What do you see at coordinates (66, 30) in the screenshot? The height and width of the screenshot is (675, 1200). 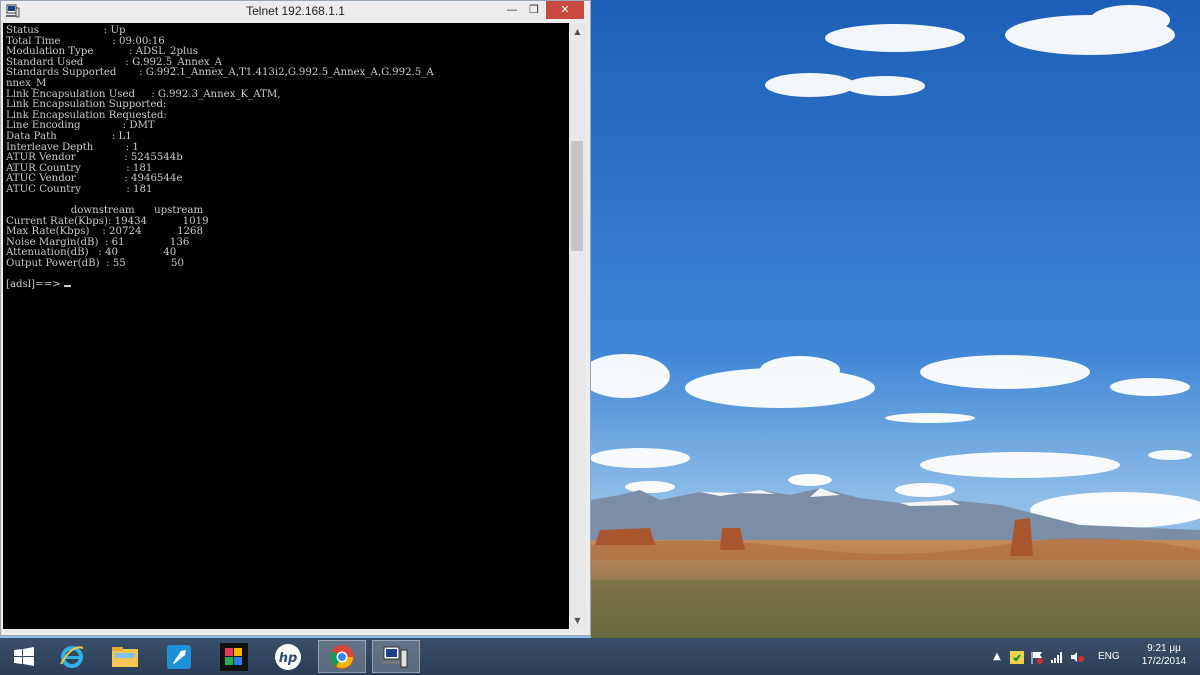 I see `console-line: Status : Up` at bounding box center [66, 30].